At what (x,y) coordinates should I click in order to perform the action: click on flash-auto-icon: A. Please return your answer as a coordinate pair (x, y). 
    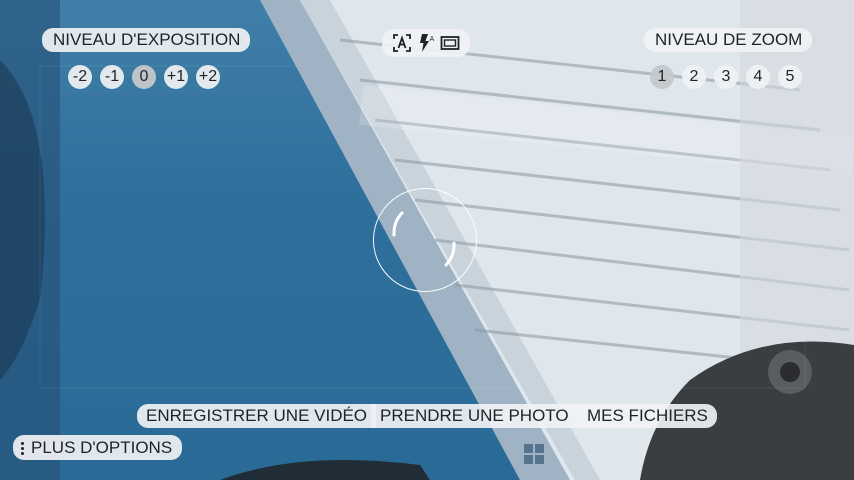
    Looking at the image, I should click on (426, 43).